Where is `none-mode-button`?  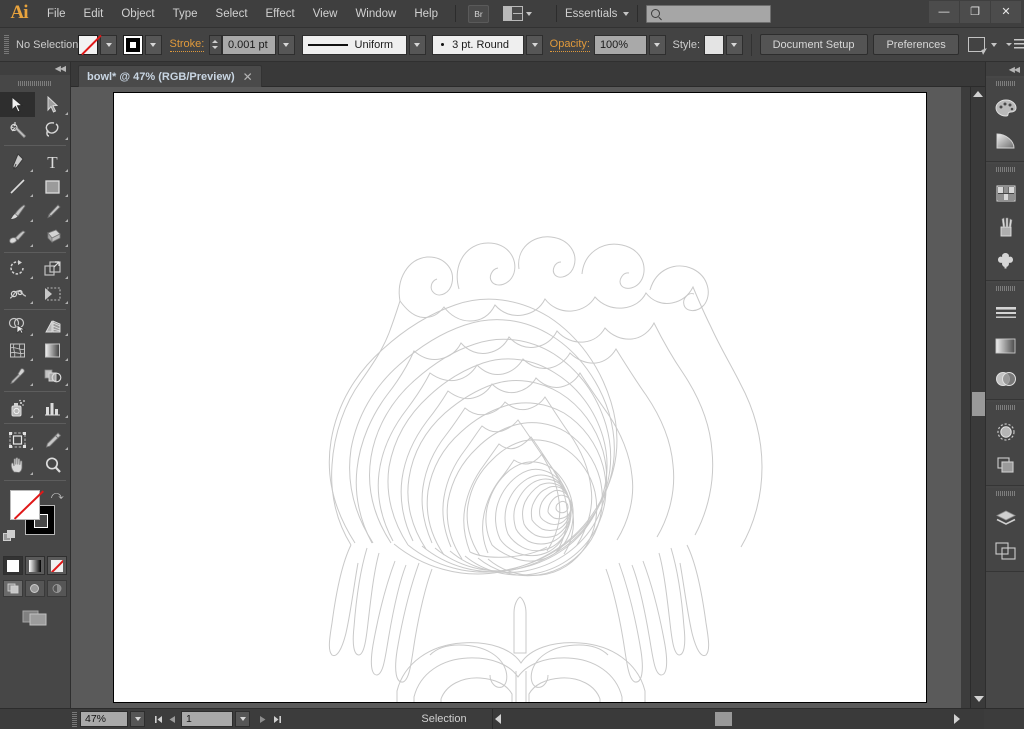
none-mode-button is located at coordinates (57, 565).